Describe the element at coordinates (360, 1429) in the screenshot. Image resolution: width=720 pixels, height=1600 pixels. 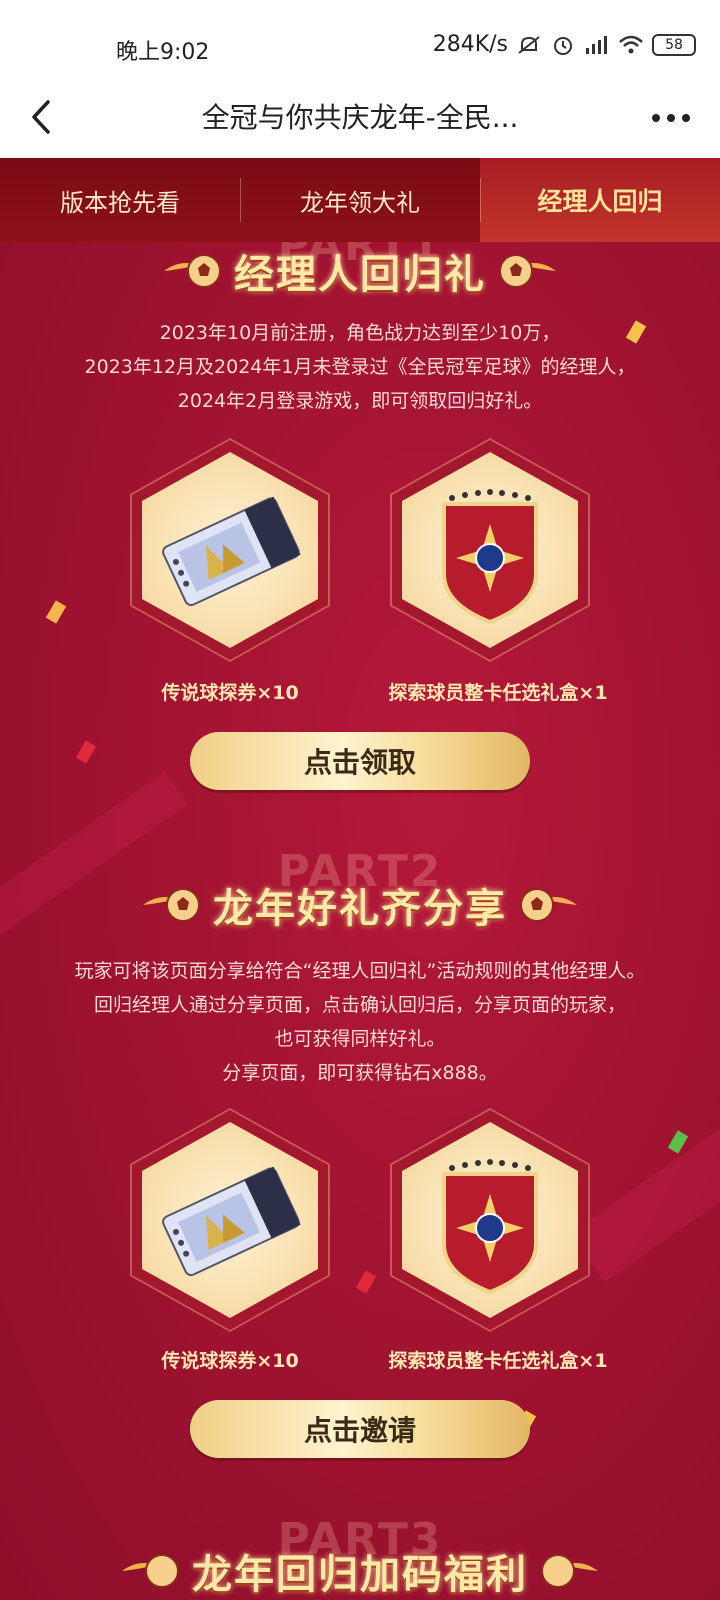
I see `invite-button: 点击邀请` at that location.